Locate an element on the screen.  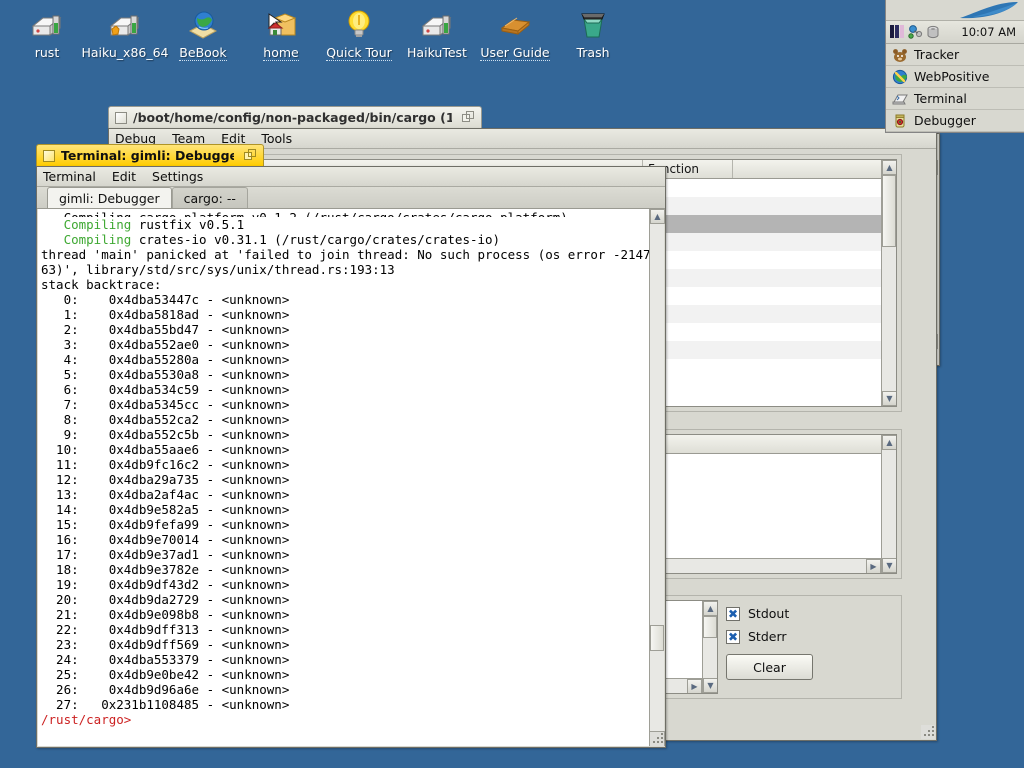
haiku-leaf-logo is located at coordinates (955, 10).